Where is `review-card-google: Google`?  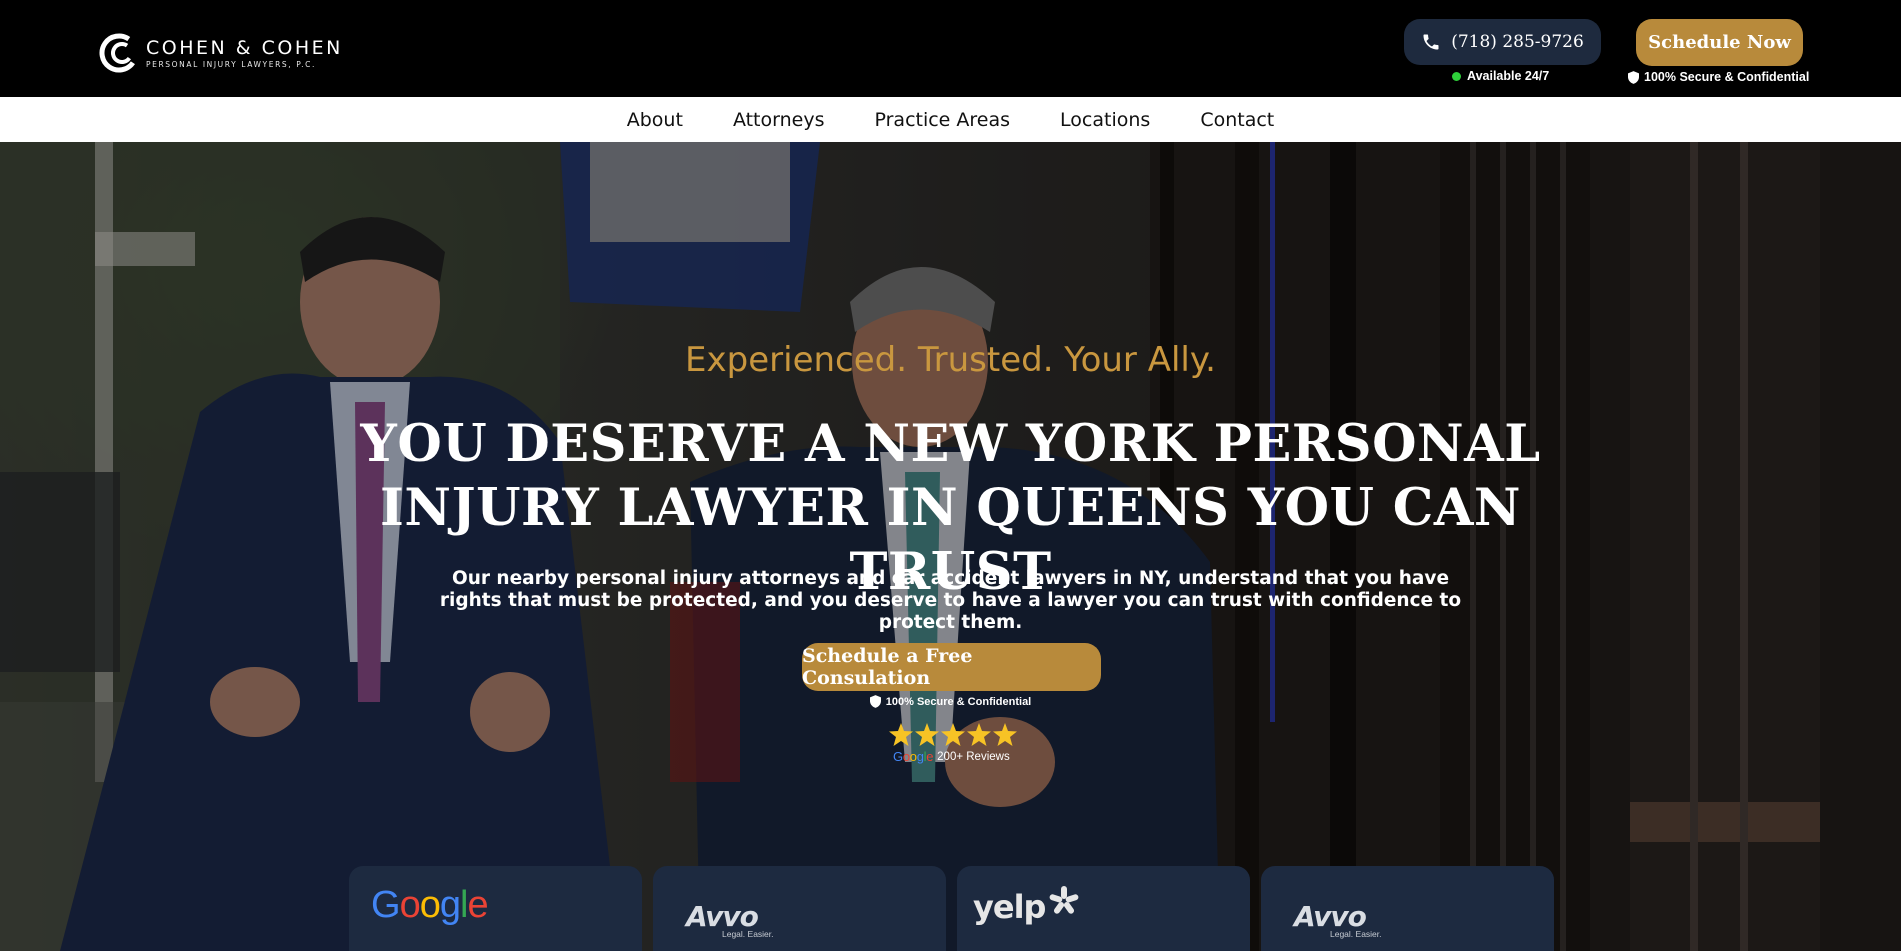
review-card-google: Google is located at coordinates (495, 908).